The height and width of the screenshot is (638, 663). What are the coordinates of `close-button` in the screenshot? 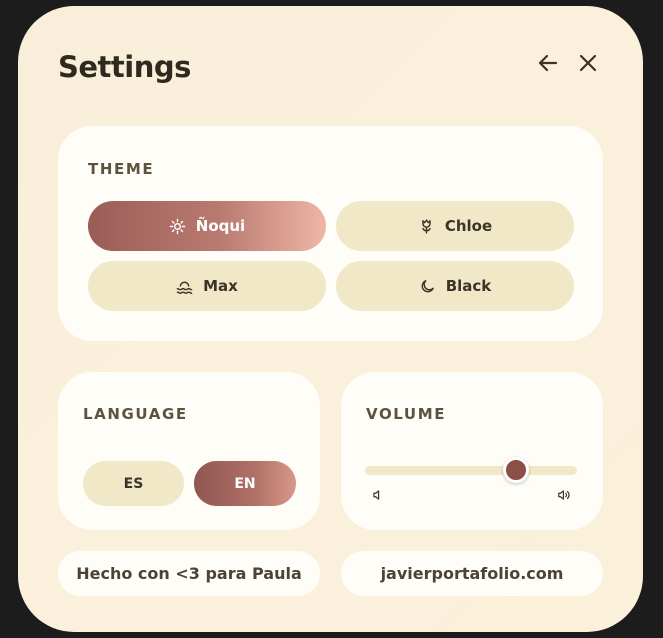 It's located at (588, 63).